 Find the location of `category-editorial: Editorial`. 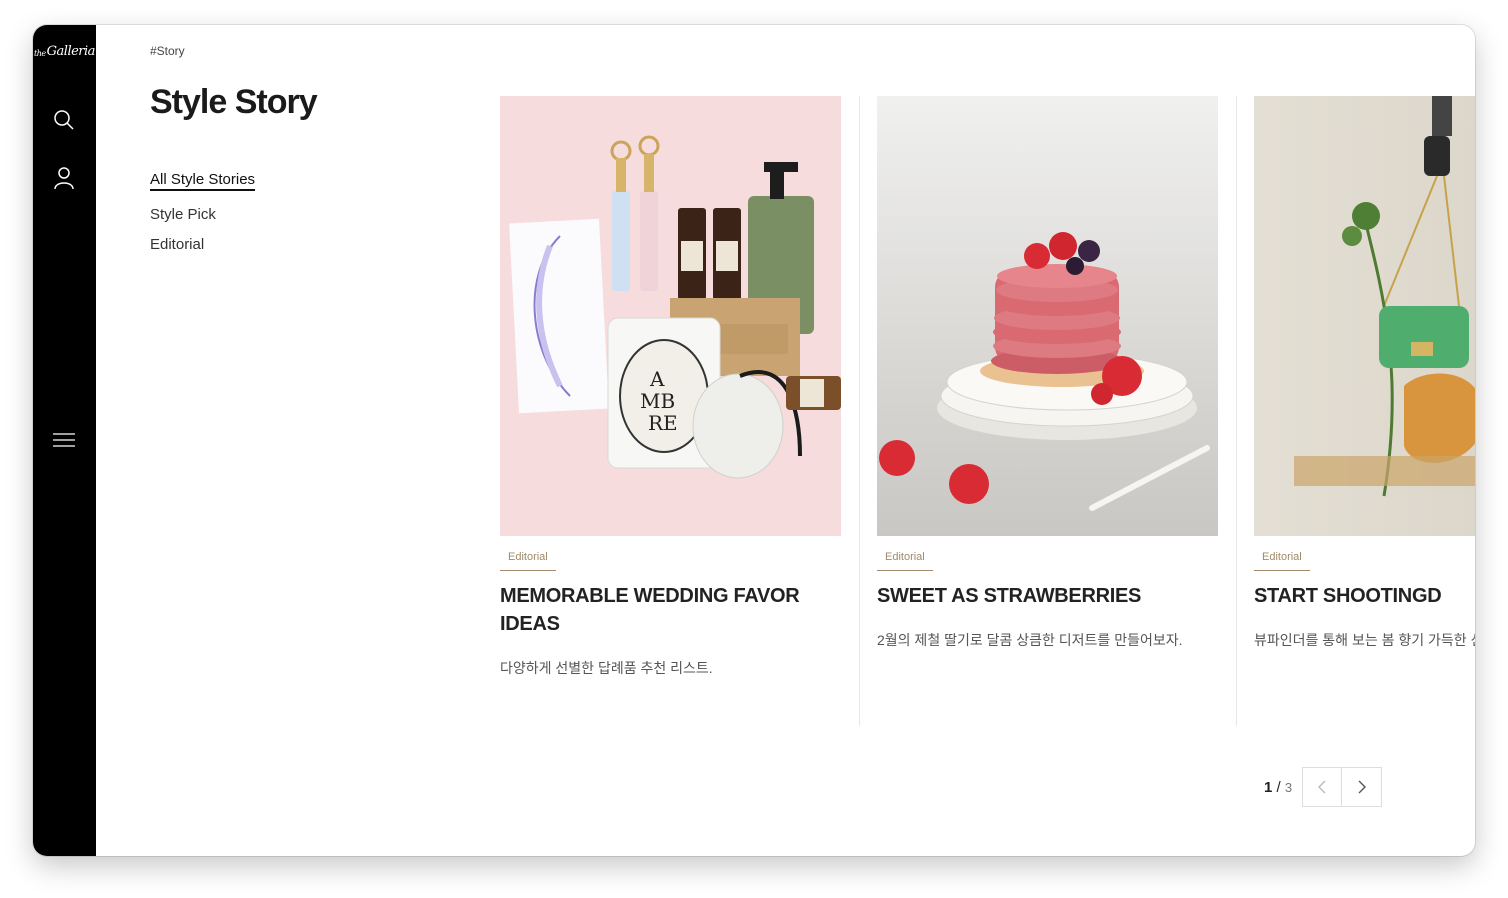

category-editorial: Editorial is located at coordinates (202, 244).